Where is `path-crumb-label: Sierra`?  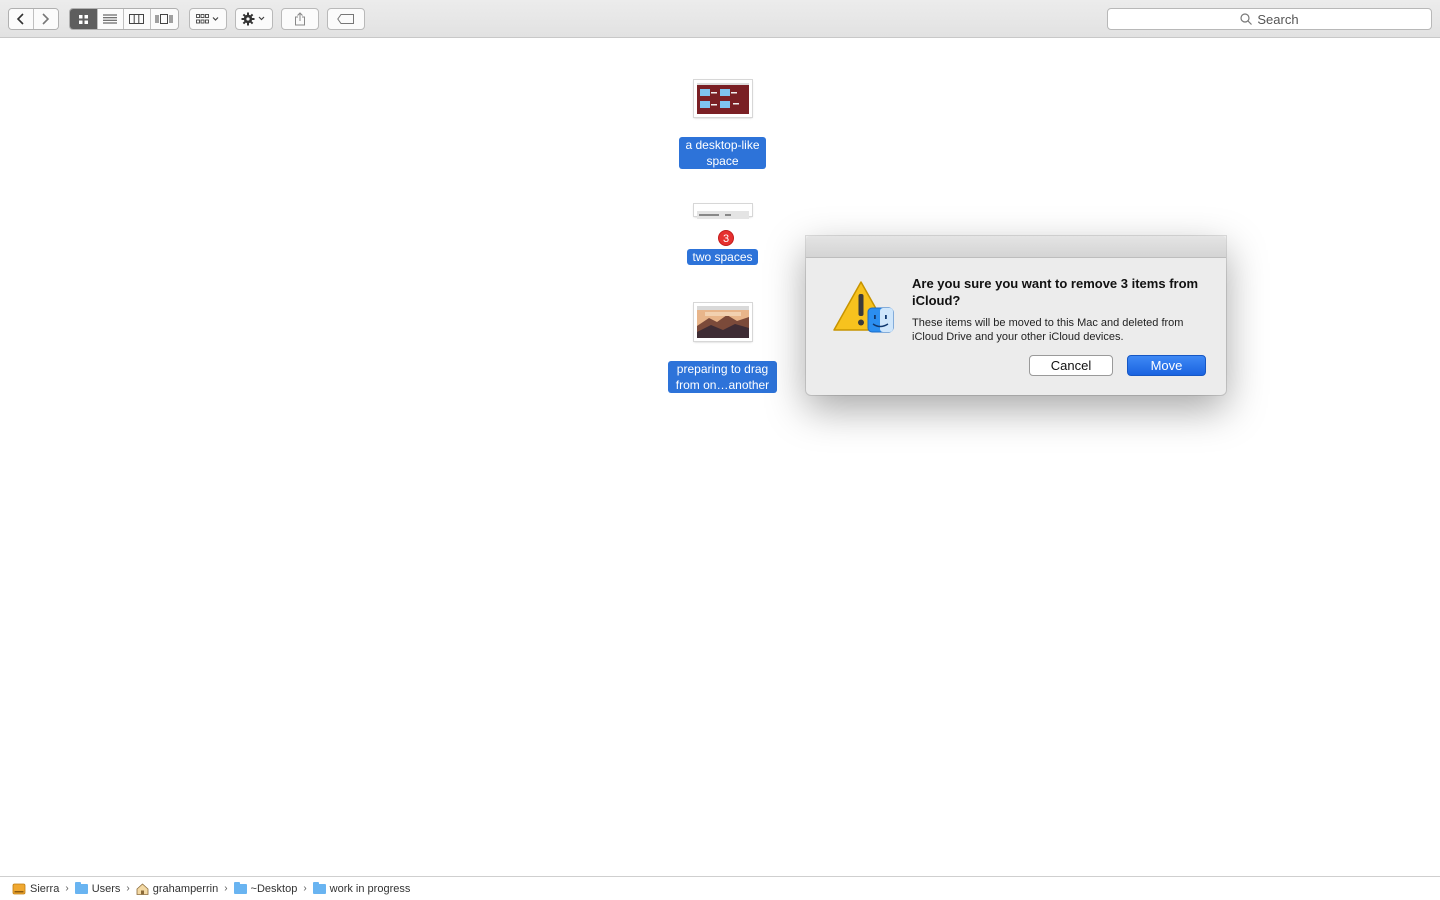
path-crumb-label: Sierra is located at coordinates (45, 888).